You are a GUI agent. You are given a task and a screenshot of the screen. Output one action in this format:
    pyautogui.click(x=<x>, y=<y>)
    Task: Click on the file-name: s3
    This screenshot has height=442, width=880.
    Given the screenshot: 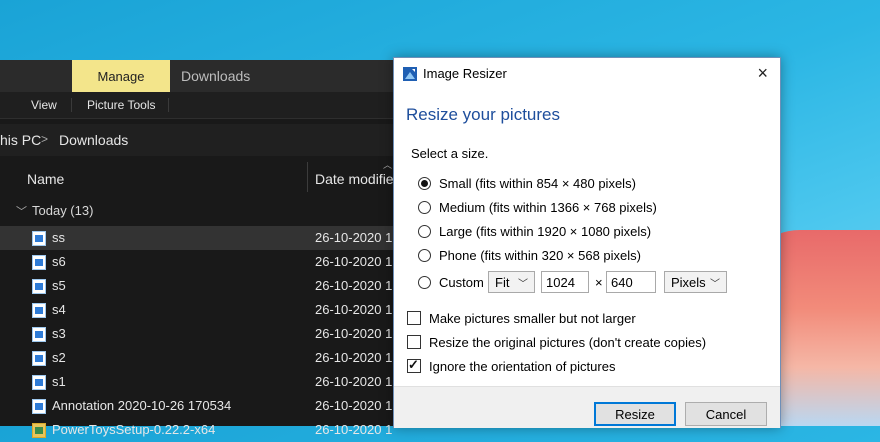 What is the action you would take?
    pyautogui.click(x=59, y=333)
    